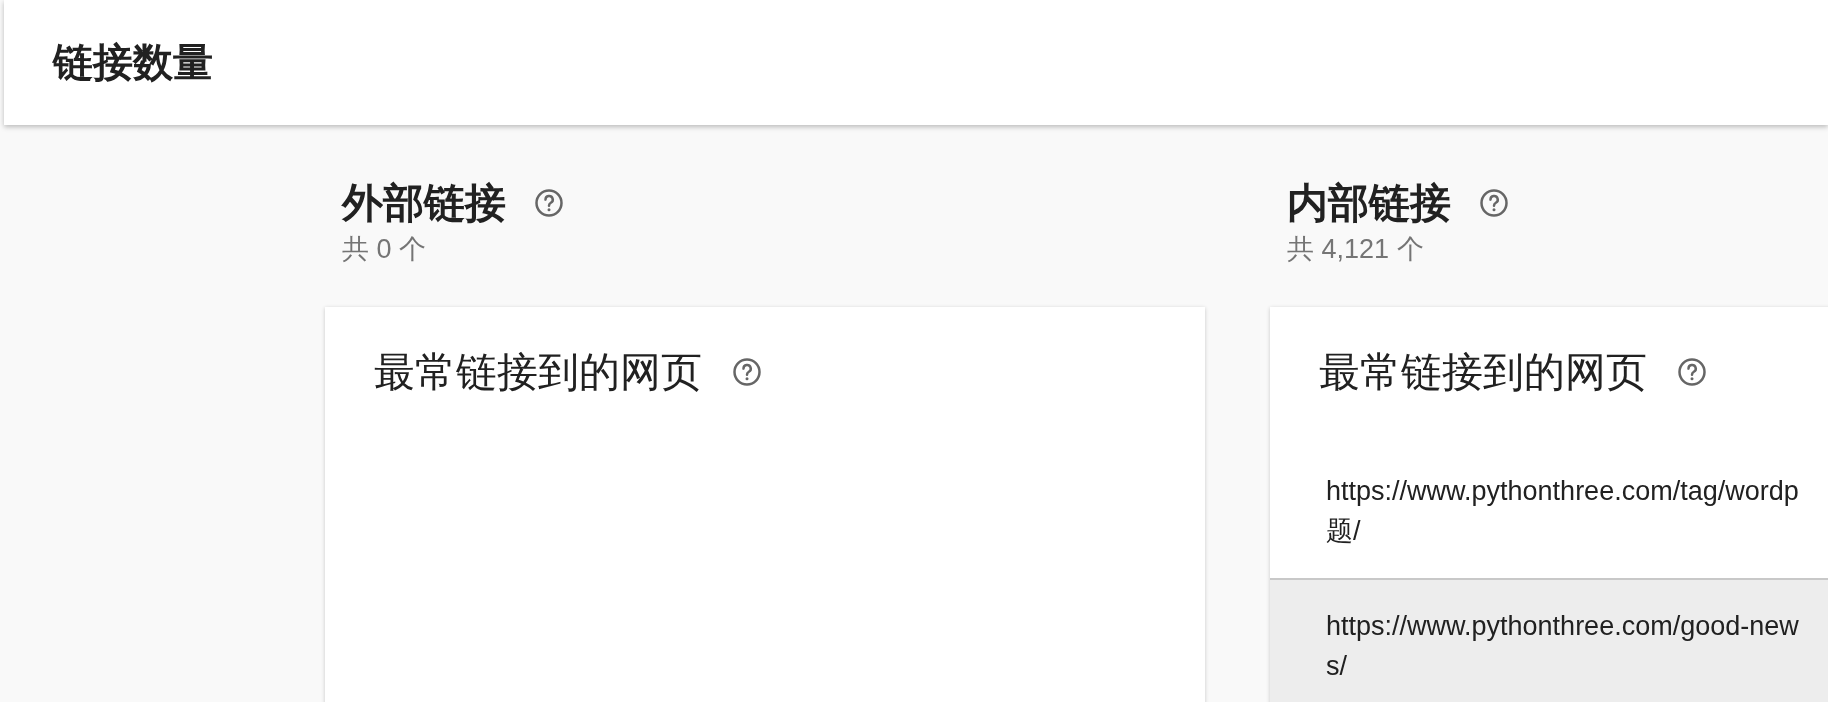 The image size is (1828, 702). I want to click on url-row: https://www.pythonthree.com/good-new s/, so click(1549, 641).